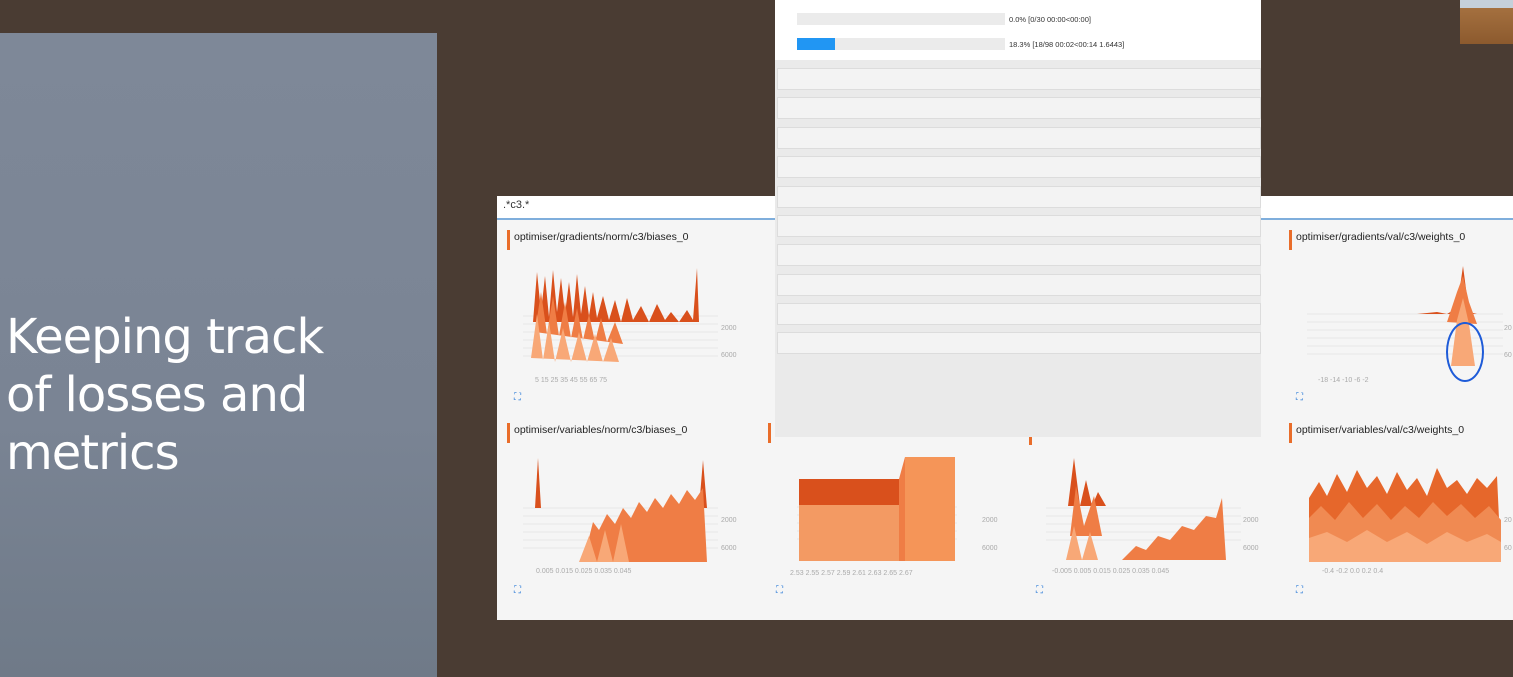 The height and width of the screenshot is (677, 1513). I want to click on card-title: optimiser/gradients/val/c3/weights_0, so click(1381, 237).